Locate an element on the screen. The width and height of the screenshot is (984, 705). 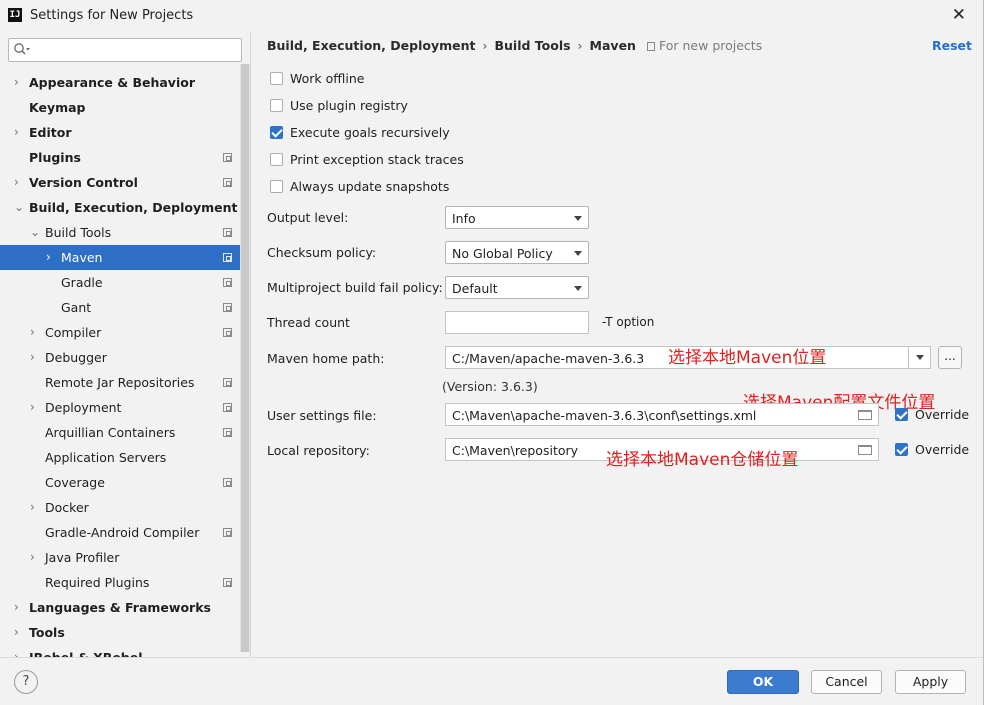
cancel-button: Cancel is located at coordinates (846, 682).